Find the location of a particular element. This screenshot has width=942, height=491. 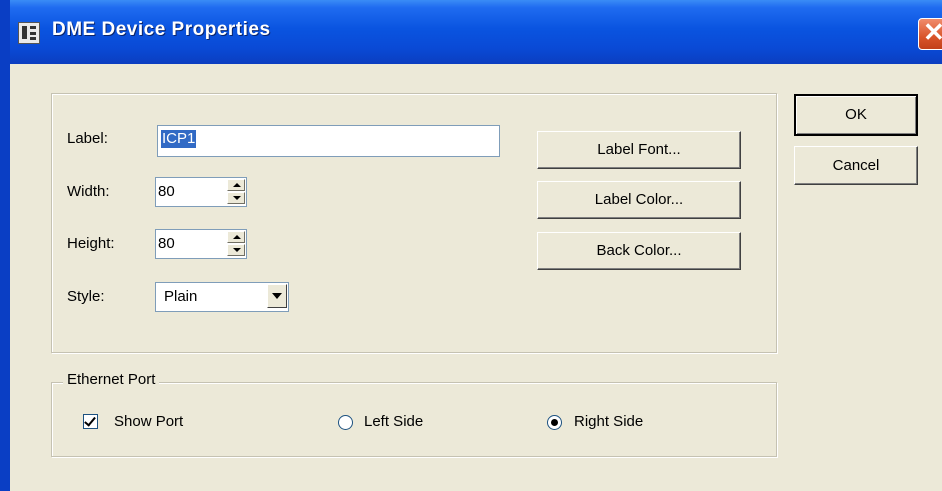

style-caption: Style: is located at coordinates (86, 296).